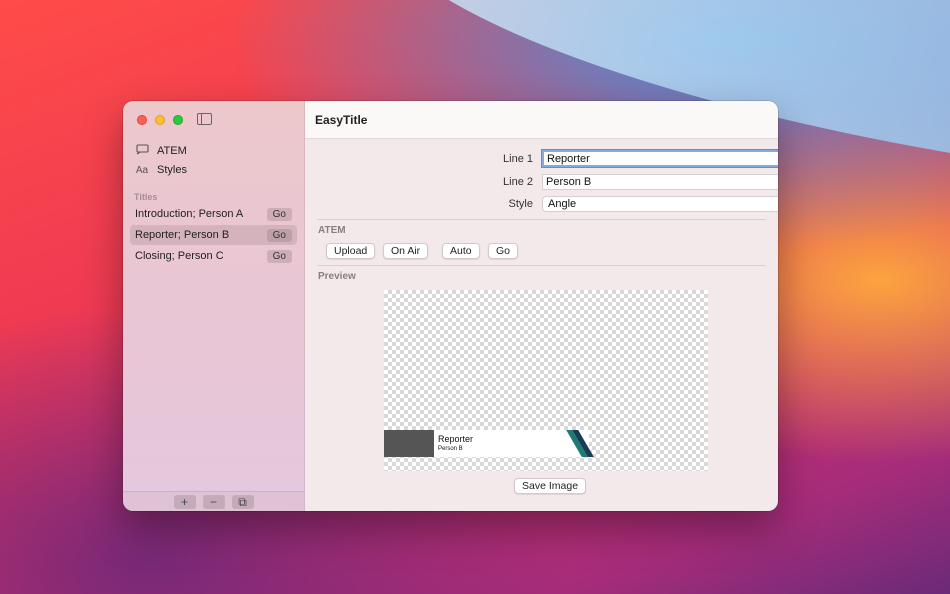 The image size is (950, 594). What do you see at coordinates (546, 380) in the screenshot?
I see `preview-canvas: Reporter Person B` at bounding box center [546, 380].